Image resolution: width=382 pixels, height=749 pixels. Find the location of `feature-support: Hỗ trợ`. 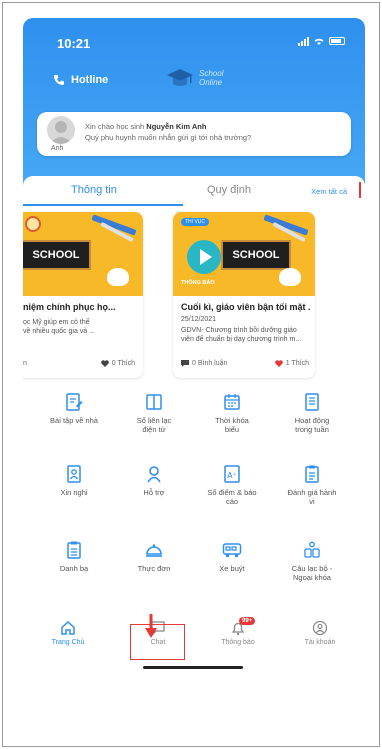

feature-support: Hỗ trợ is located at coordinates (154, 480).